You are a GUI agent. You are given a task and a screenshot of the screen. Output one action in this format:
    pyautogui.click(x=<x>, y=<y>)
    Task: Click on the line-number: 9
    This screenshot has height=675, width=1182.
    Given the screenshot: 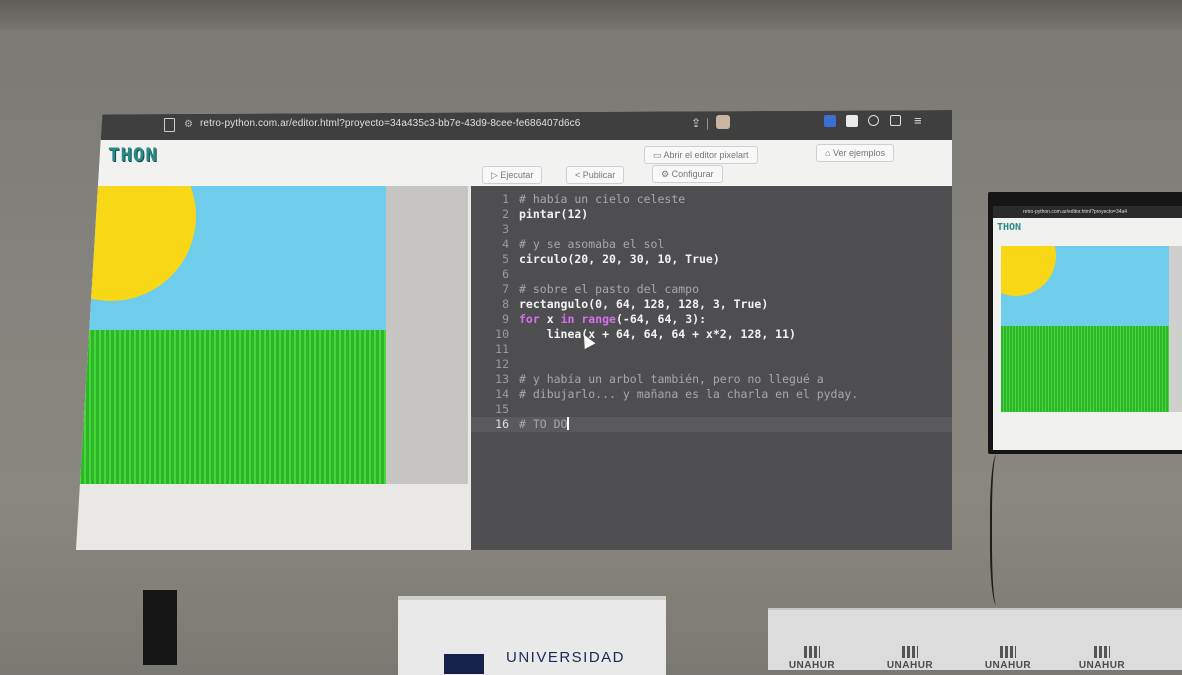 What is the action you would take?
    pyautogui.click(x=505, y=319)
    